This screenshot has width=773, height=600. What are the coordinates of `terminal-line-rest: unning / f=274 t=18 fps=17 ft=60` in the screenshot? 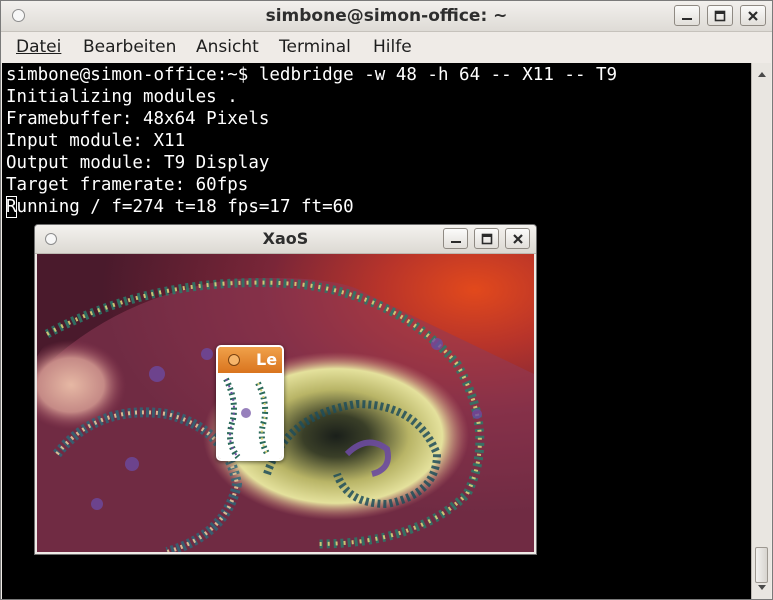 It's located at (185, 207).